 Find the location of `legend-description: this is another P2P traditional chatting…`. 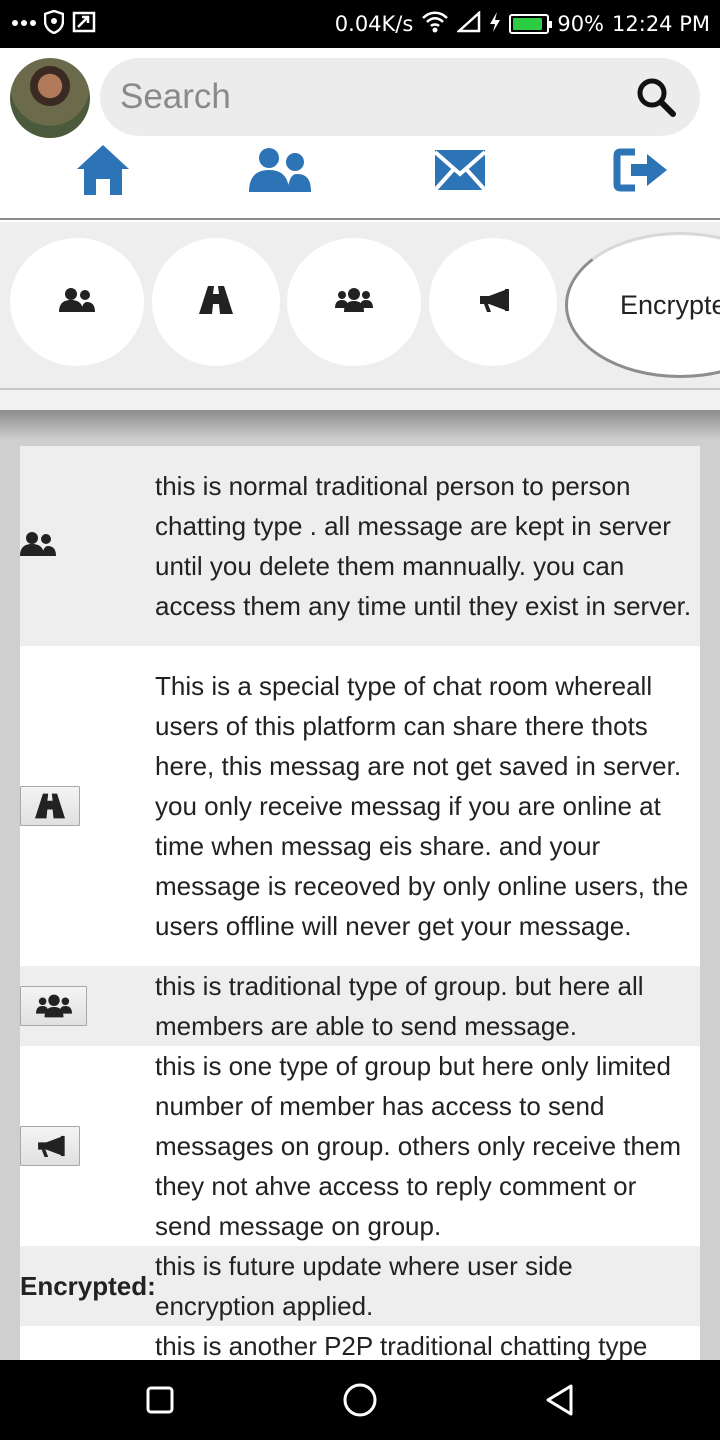

legend-description: this is another P2P traditional chatting… is located at coordinates (401, 1345).